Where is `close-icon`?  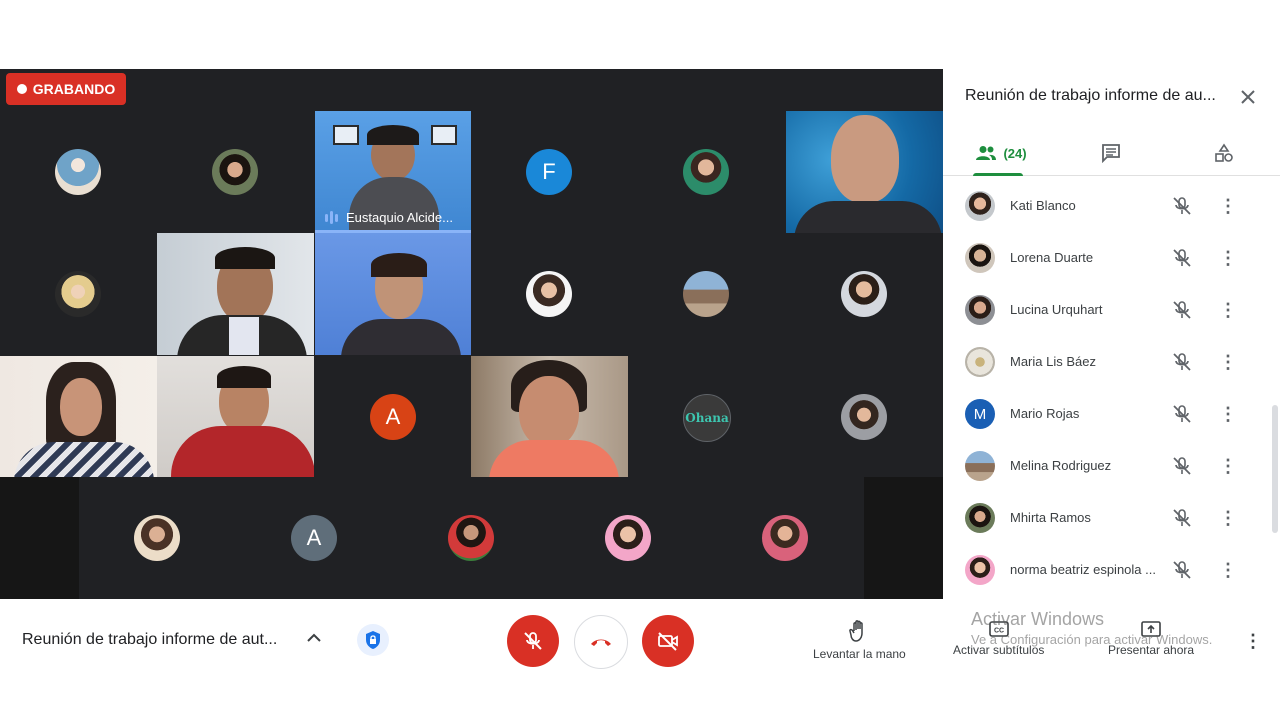
close-icon is located at coordinates (1248, 97).